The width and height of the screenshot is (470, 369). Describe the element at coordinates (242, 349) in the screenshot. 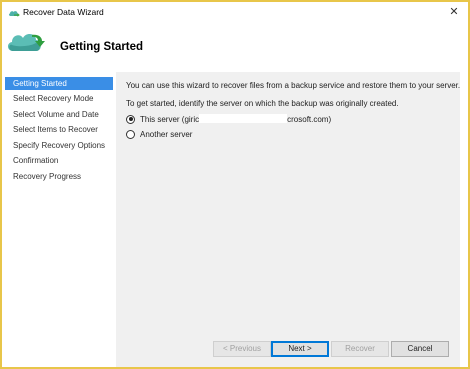

I see `previous-button: < Previous` at that location.